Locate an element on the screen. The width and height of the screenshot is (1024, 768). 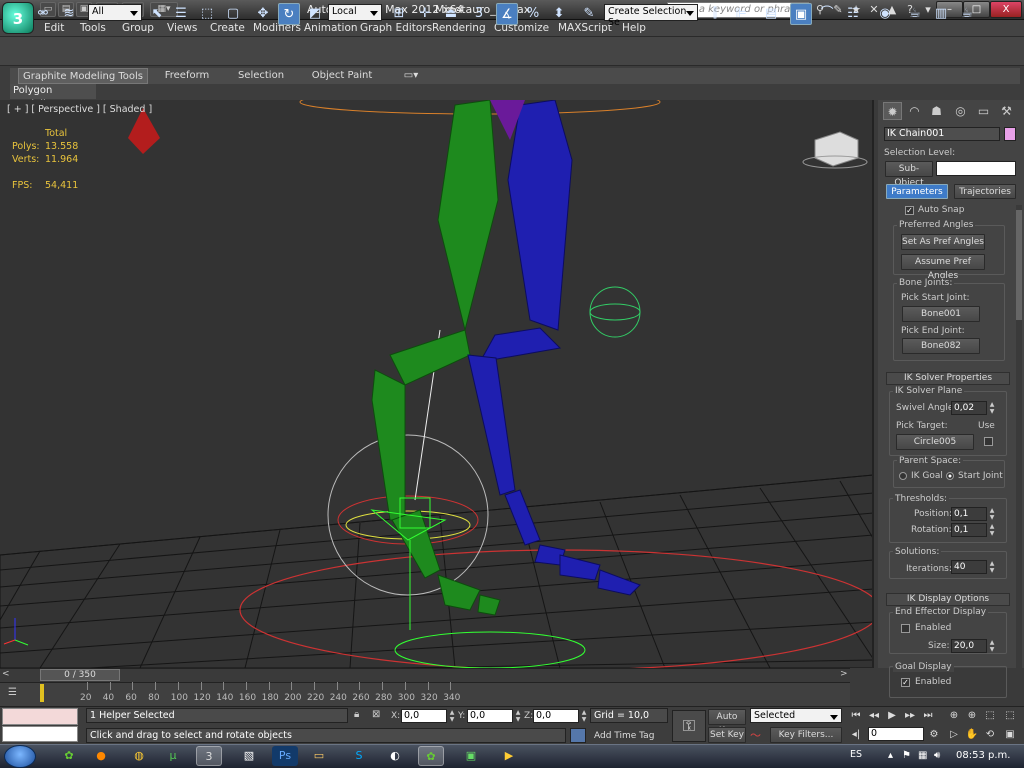
photoshop-icon: Ps is located at coordinates (285, 756).